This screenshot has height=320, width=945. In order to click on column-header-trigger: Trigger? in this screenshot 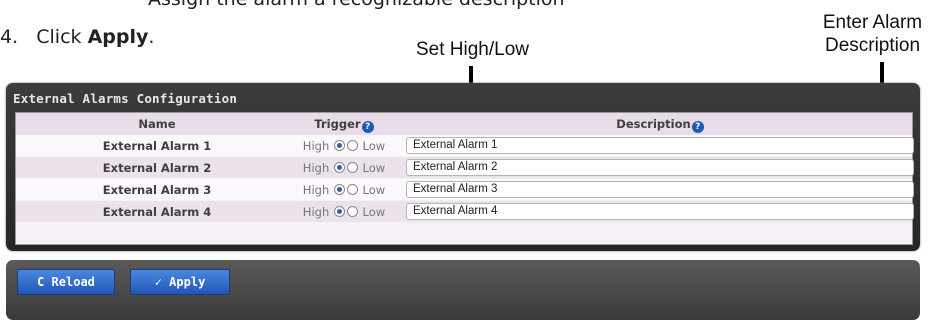, I will do `click(344, 124)`.